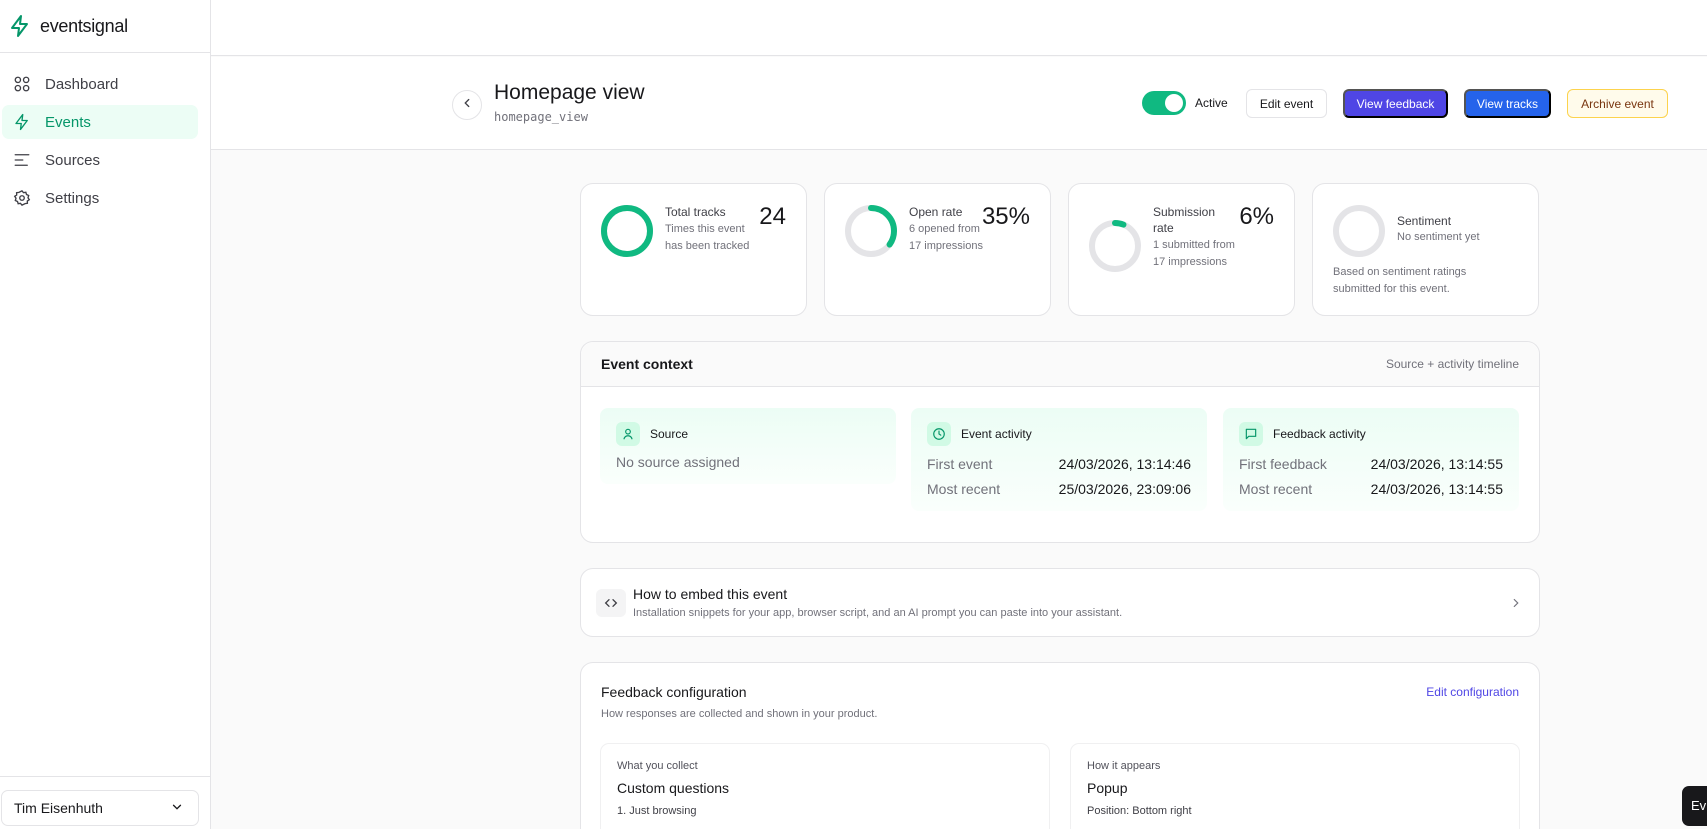 The width and height of the screenshot is (1707, 829). Describe the element at coordinates (22, 84) in the screenshot. I see `grid-icon` at that location.